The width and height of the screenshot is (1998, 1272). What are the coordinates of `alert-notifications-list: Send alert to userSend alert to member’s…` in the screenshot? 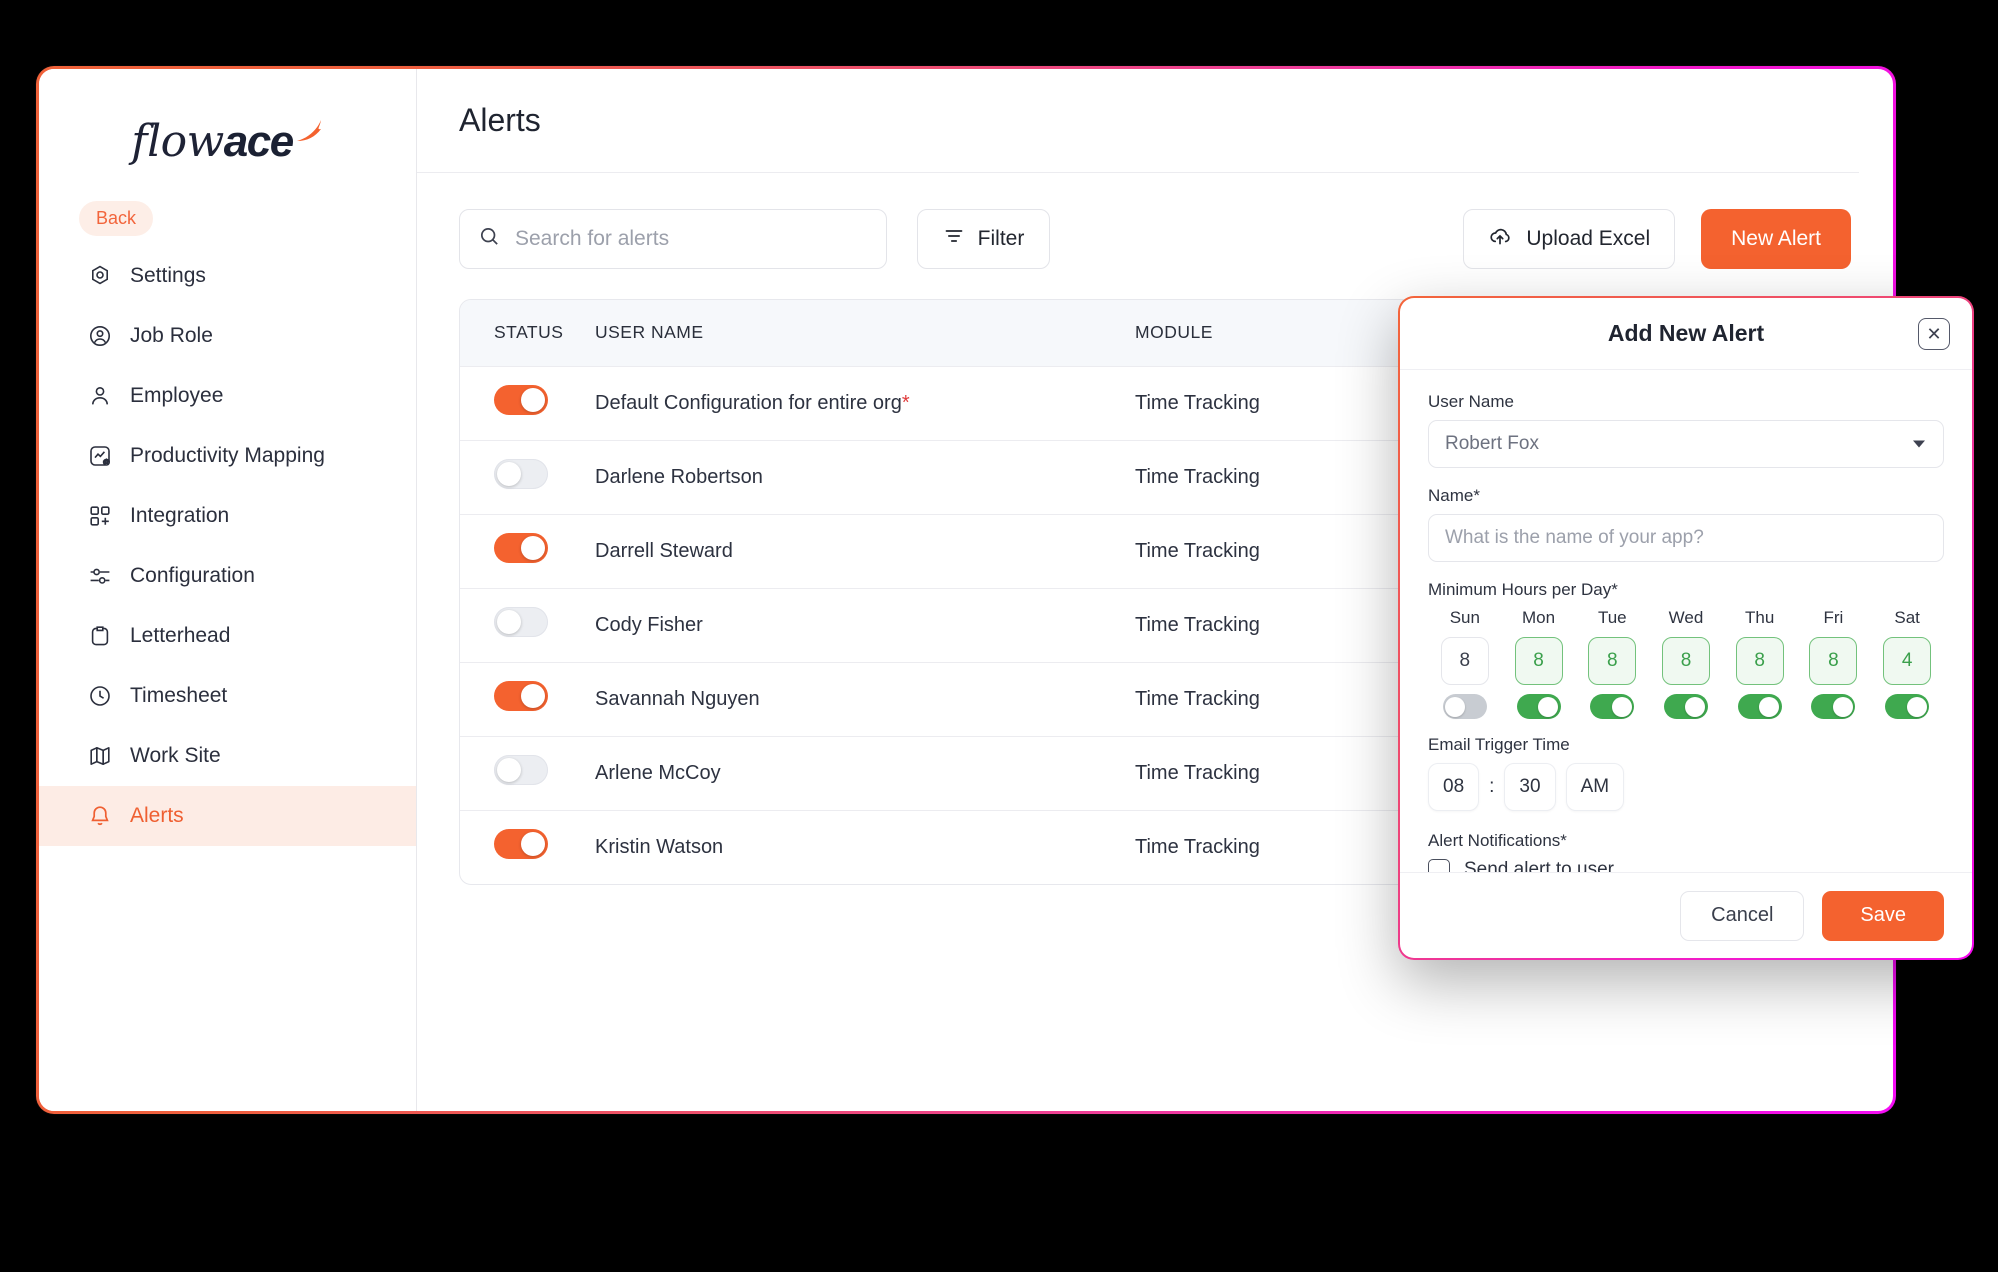 It's located at (1686, 865).